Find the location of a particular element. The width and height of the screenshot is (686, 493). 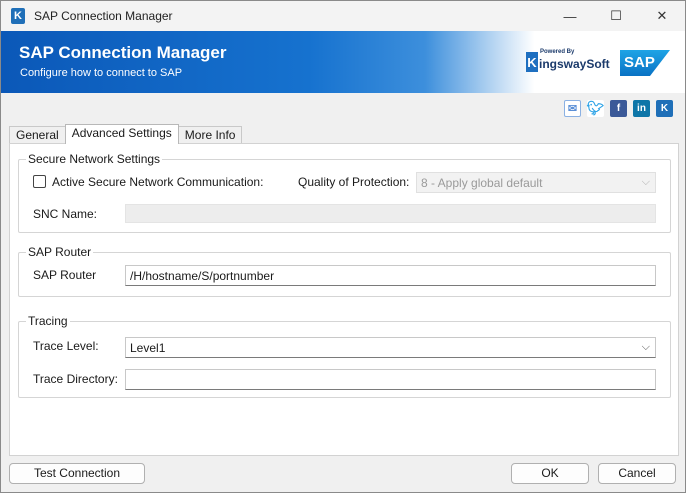

tab-more-info: More Info is located at coordinates (210, 135).